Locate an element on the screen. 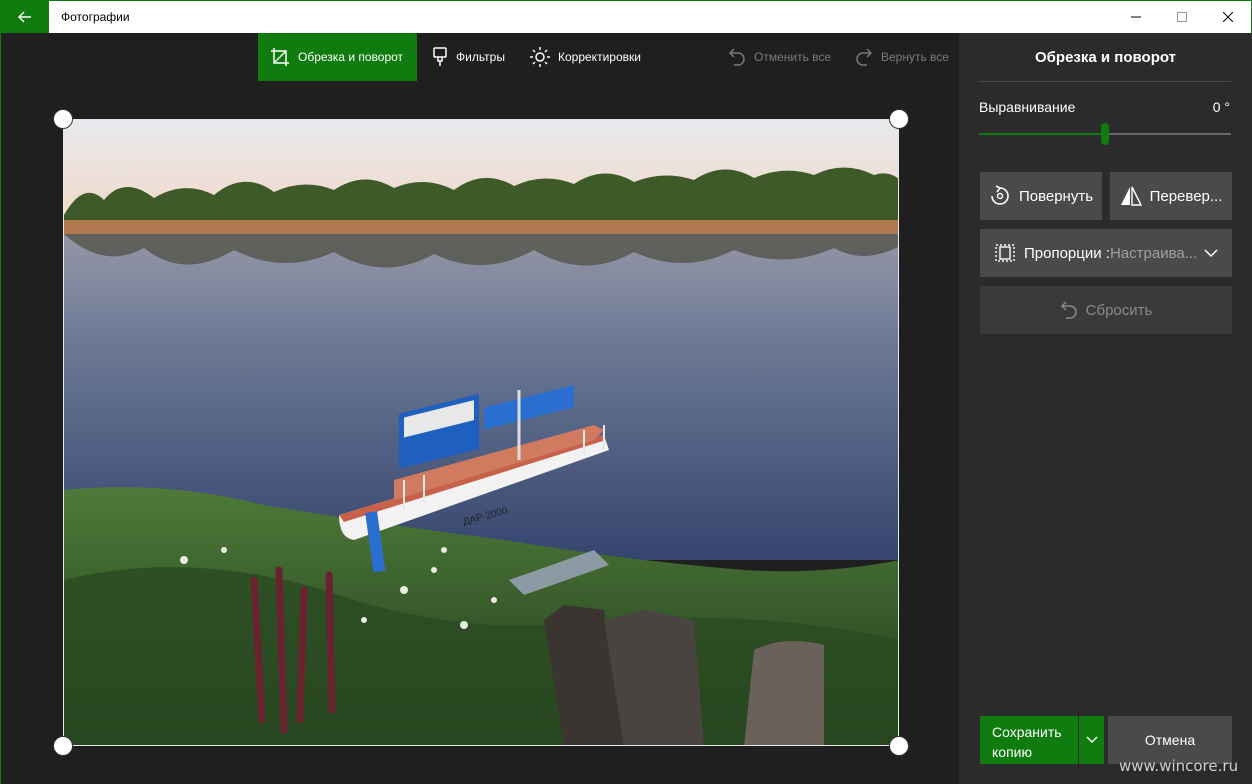 The height and width of the screenshot is (784, 1252). maximize-button is located at coordinates (1182, 17).